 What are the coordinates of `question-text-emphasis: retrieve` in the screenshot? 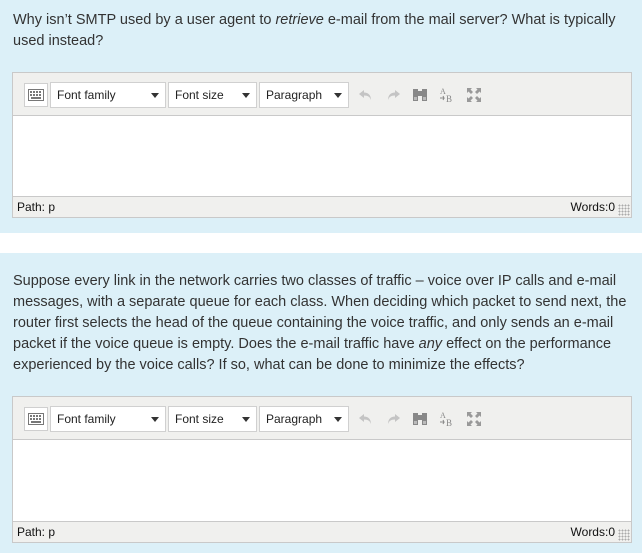 It's located at (299, 20).